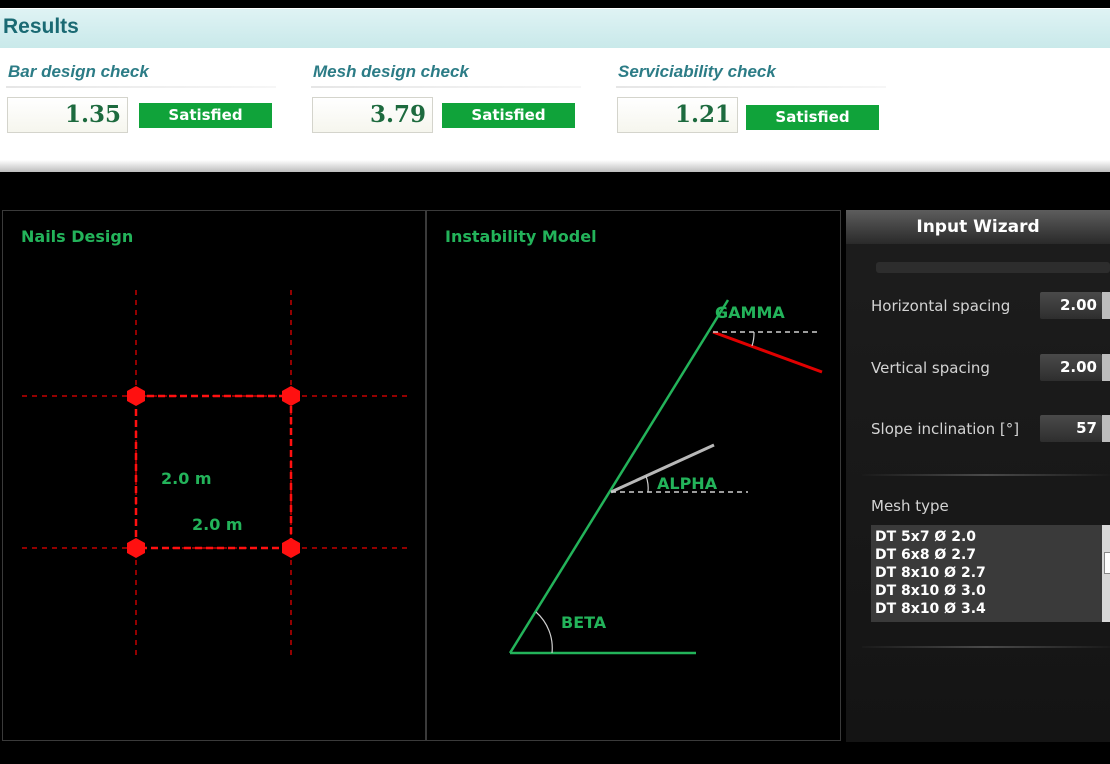 This screenshot has width=1110, height=764. What do you see at coordinates (555, 28) in the screenshot?
I see `results-header-bar` at bounding box center [555, 28].